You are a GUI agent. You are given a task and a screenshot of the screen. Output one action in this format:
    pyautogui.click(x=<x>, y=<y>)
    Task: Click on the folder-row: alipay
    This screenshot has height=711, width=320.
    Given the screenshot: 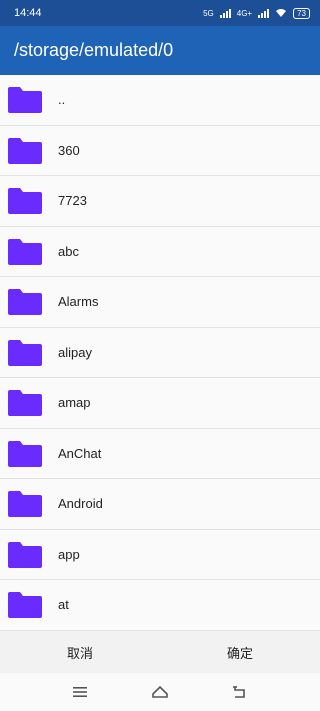 What is the action you would take?
    pyautogui.click(x=160, y=353)
    